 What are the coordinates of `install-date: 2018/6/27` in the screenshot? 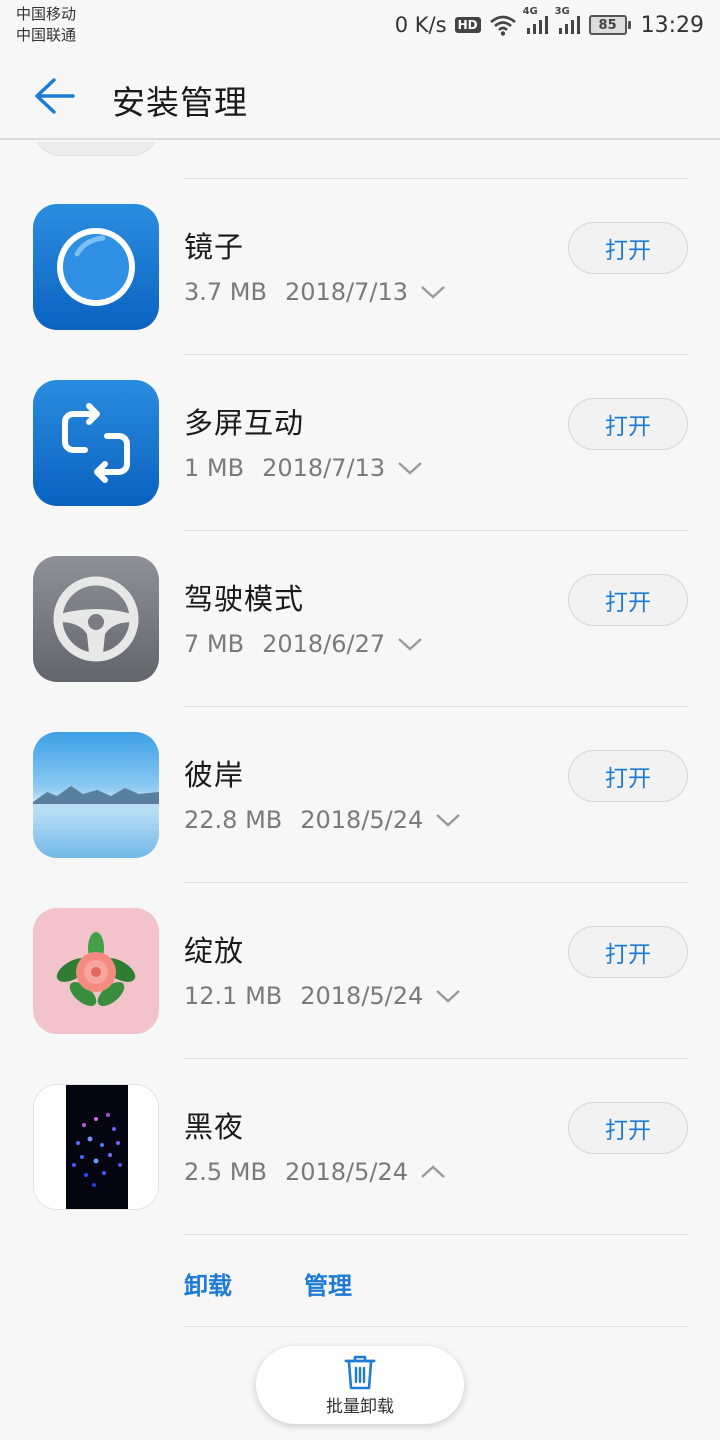 It's located at (324, 644).